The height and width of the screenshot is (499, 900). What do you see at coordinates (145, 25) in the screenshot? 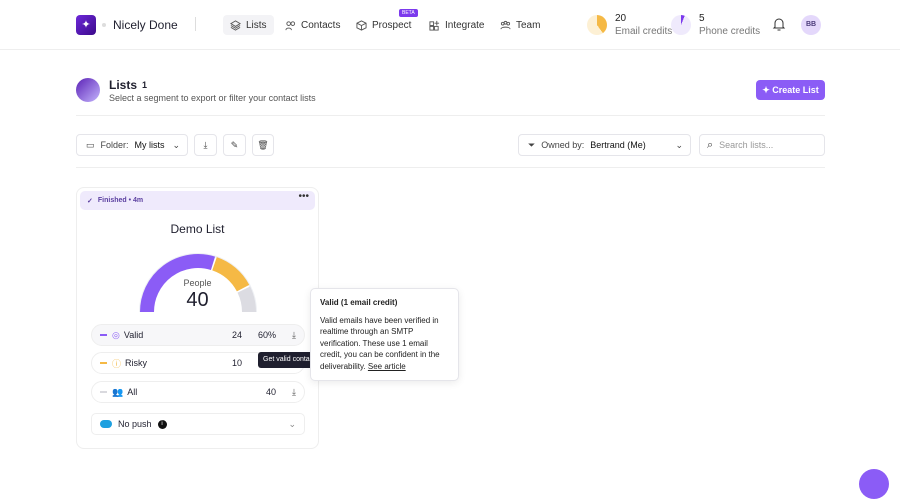
I see `workspace-name: Nicely Done` at bounding box center [145, 25].